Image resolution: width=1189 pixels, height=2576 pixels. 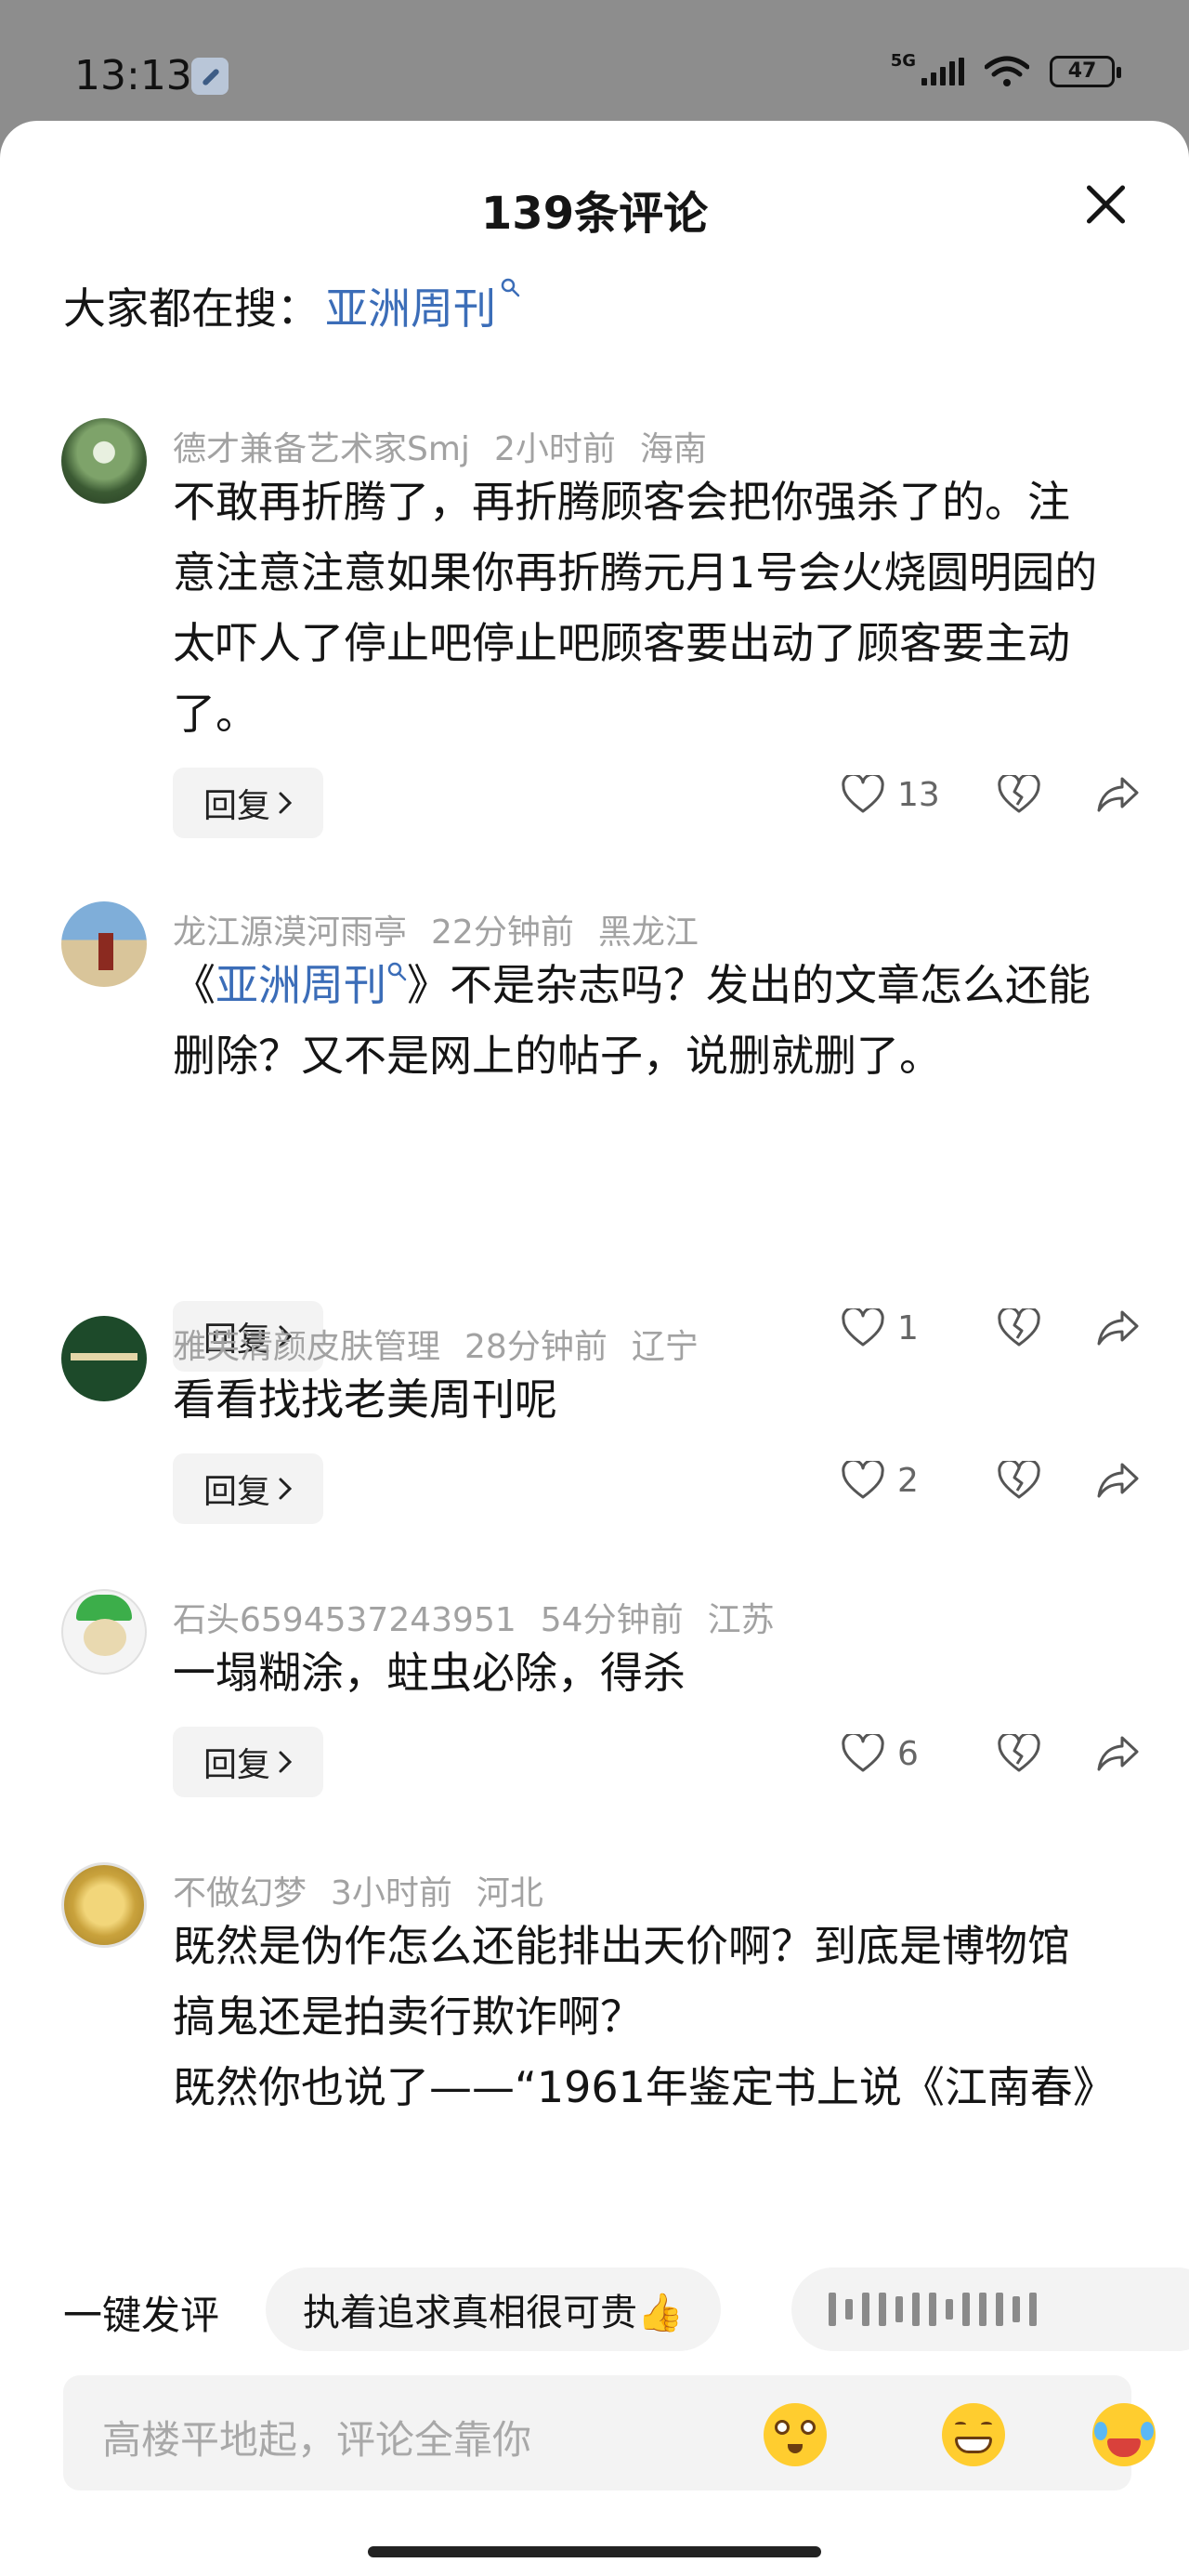 What do you see at coordinates (991, 794) in the screenshot?
I see `comment-actions: 13` at bounding box center [991, 794].